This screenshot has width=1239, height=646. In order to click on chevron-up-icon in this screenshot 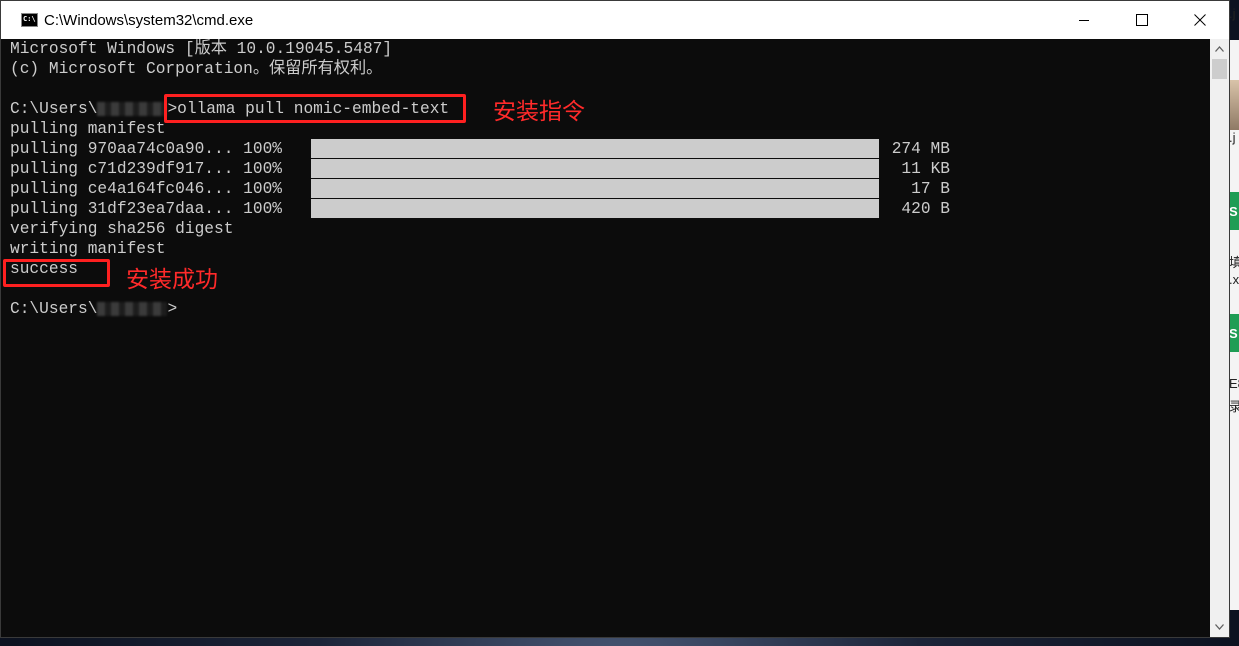, I will do `click(1219, 49)`.